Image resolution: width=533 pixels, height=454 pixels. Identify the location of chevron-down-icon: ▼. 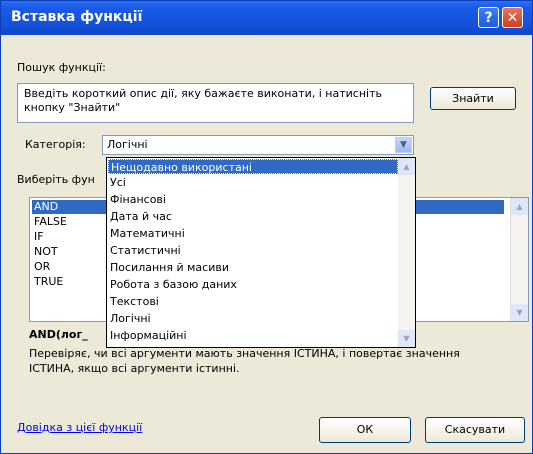
(403, 145).